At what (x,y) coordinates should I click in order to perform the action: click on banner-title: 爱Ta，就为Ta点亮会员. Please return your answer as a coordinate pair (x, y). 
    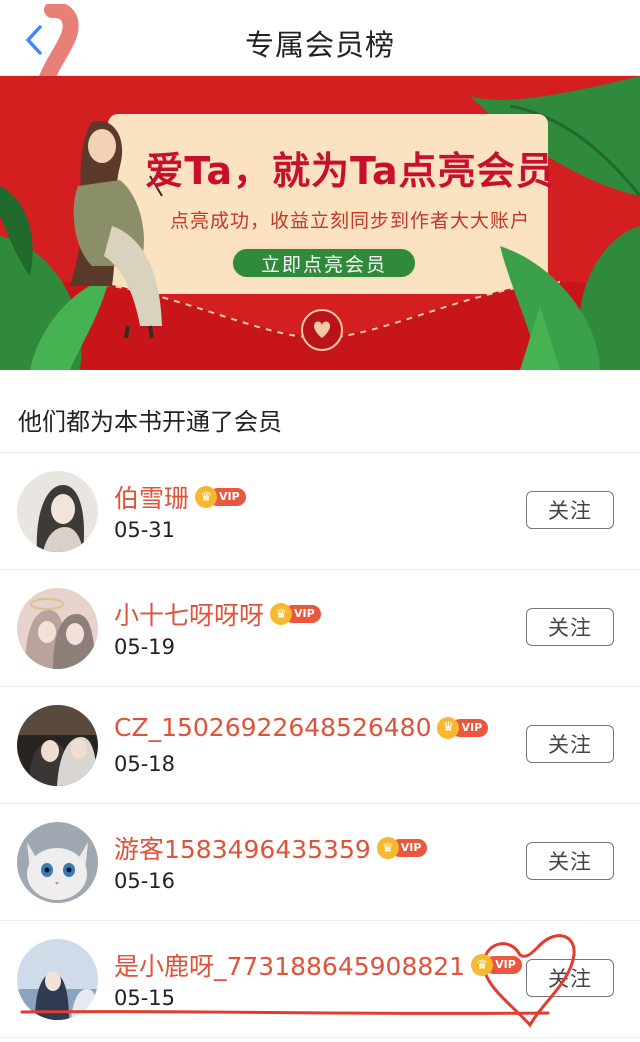
    Looking at the image, I should click on (350, 171).